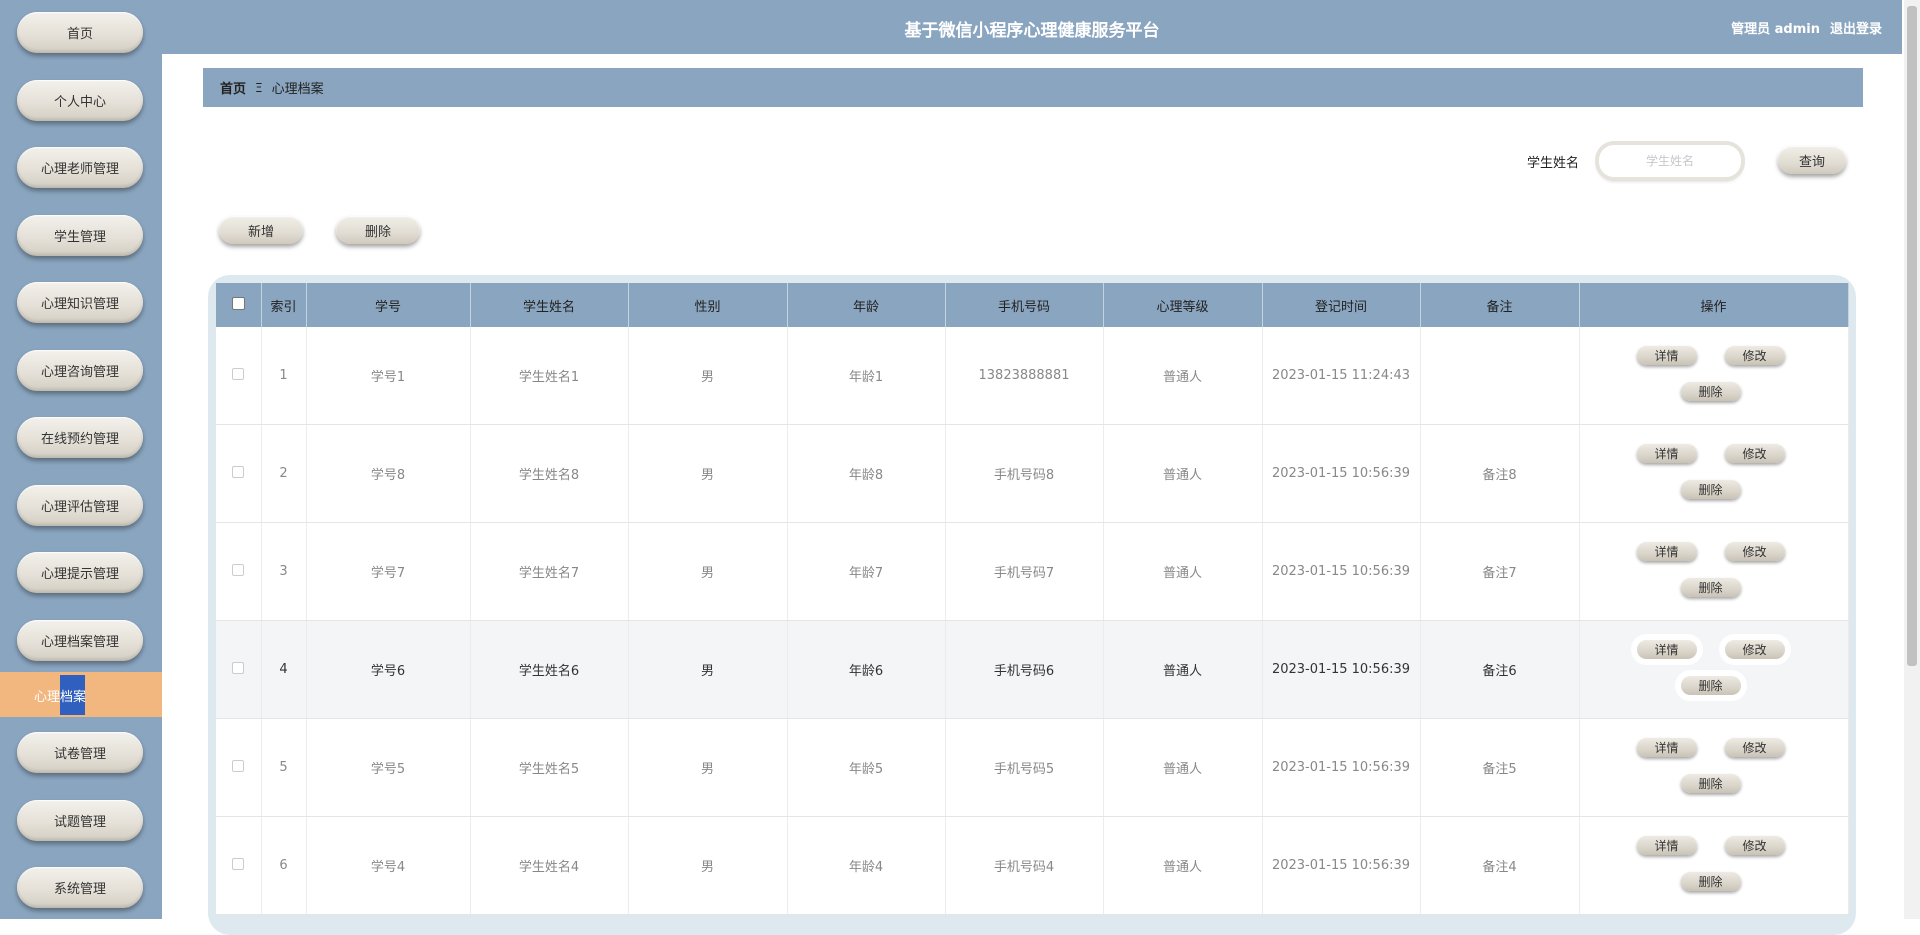 This screenshot has height=935, width=1920. I want to click on cell-student-id: 学号4, so click(388, 865).